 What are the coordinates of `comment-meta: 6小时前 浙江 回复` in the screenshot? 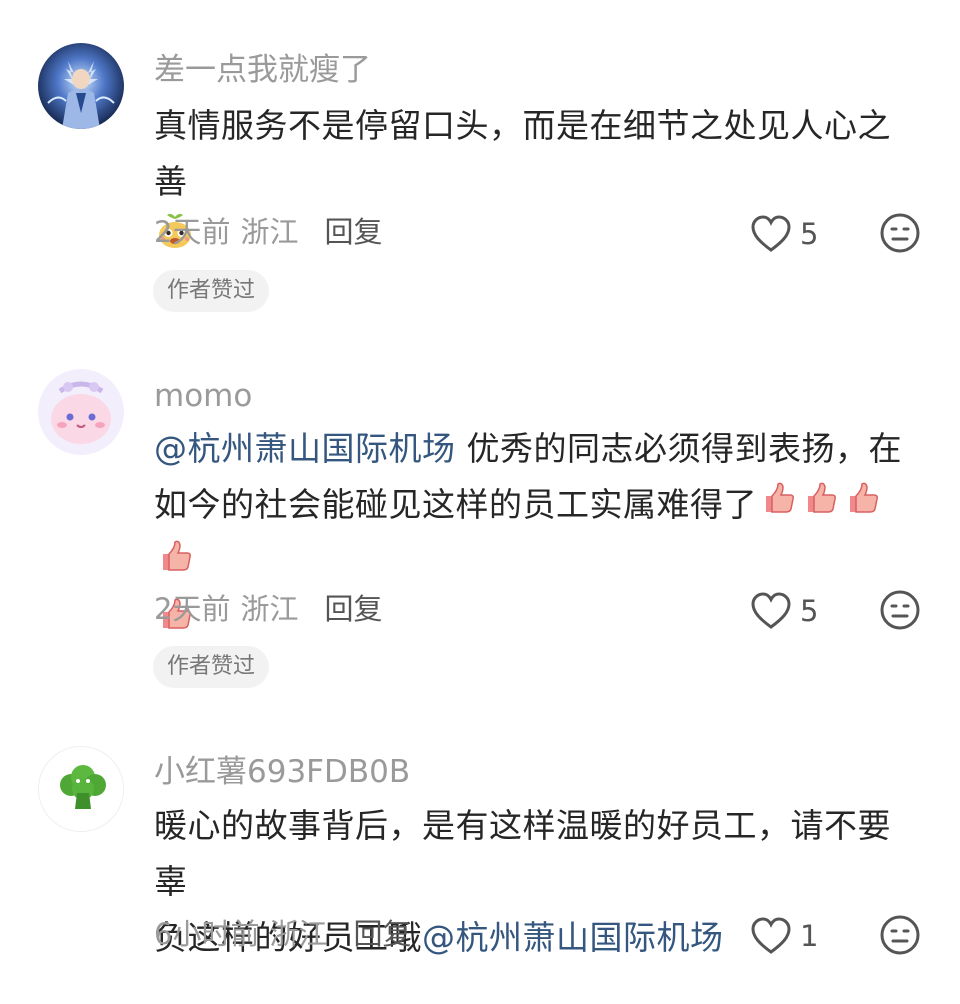 It's located at (282, 934).